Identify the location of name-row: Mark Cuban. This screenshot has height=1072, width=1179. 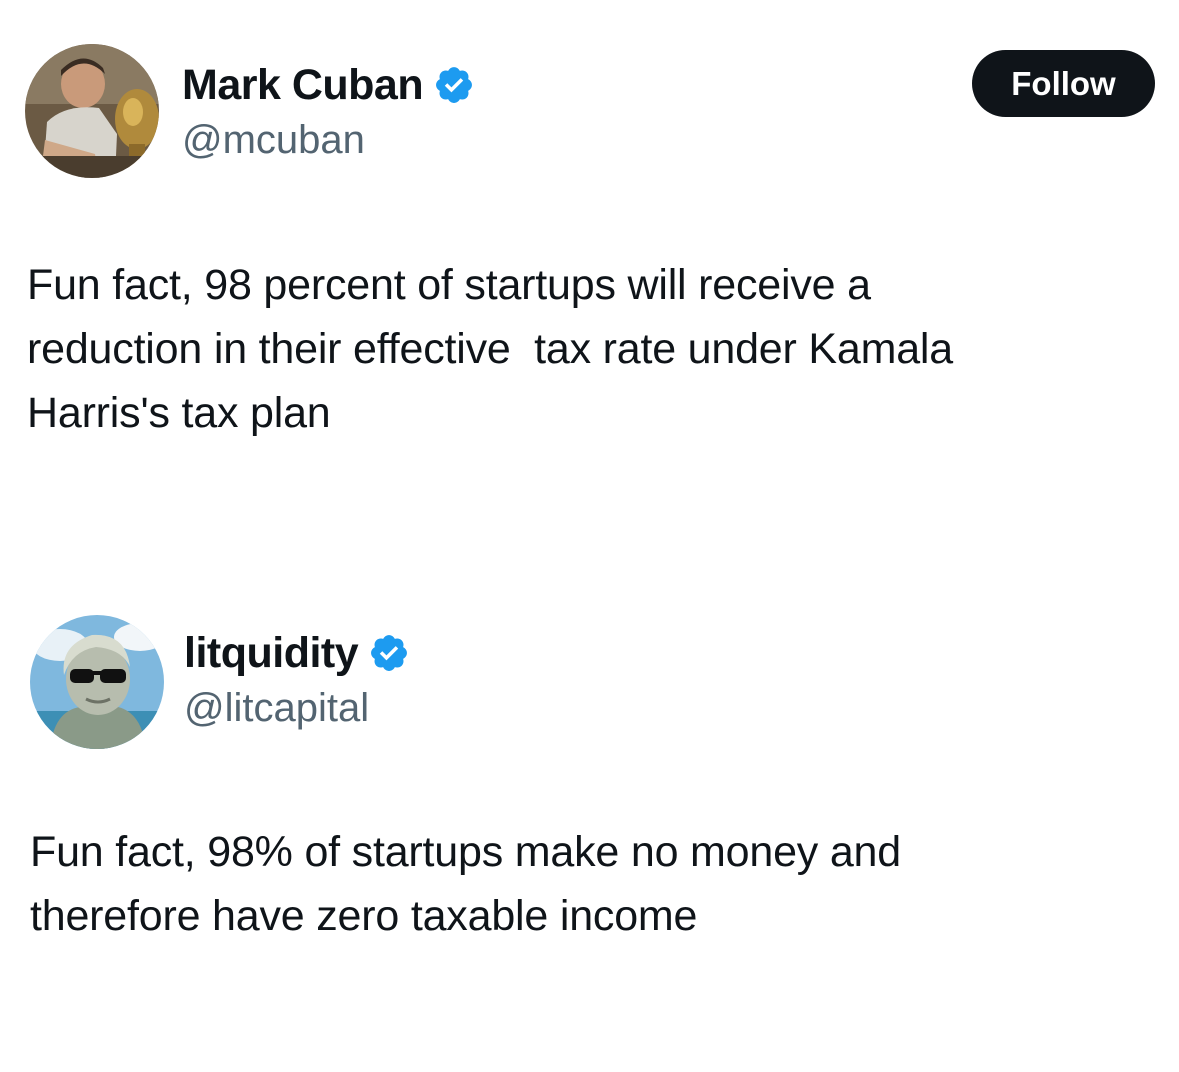
(328, 85).